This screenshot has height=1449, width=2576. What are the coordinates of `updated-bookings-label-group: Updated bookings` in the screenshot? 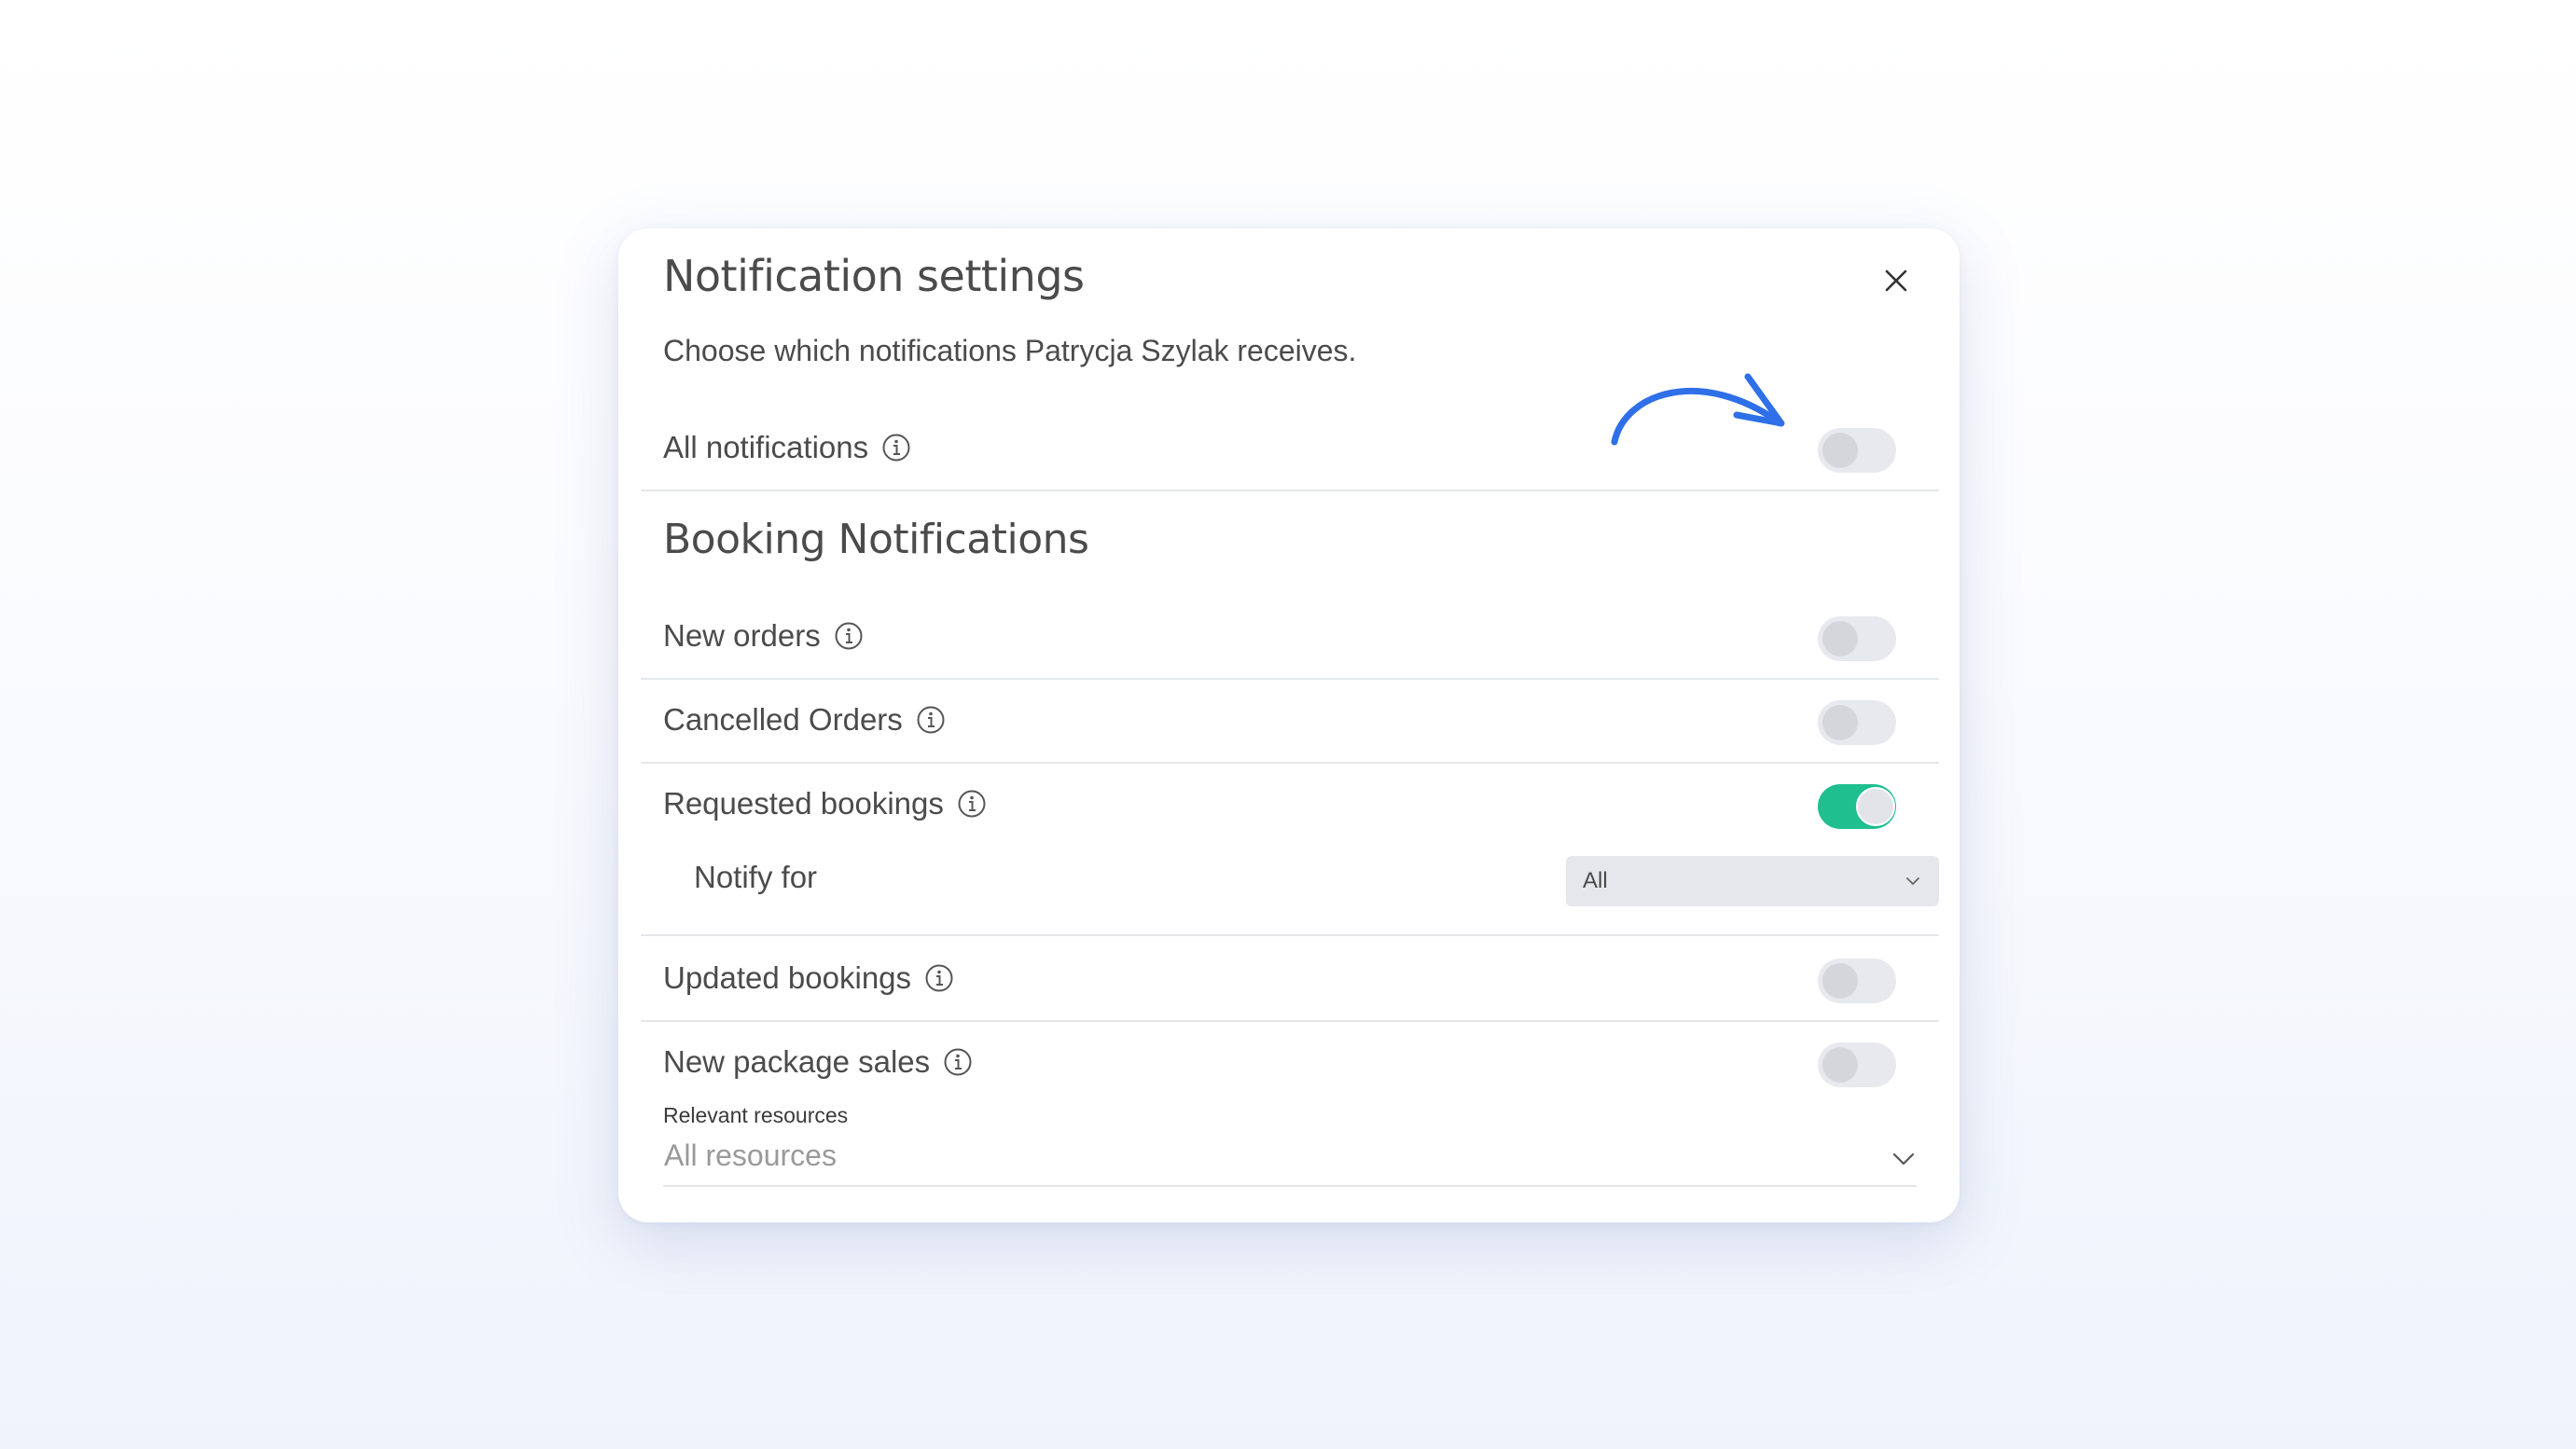 It's located at (808, 978).